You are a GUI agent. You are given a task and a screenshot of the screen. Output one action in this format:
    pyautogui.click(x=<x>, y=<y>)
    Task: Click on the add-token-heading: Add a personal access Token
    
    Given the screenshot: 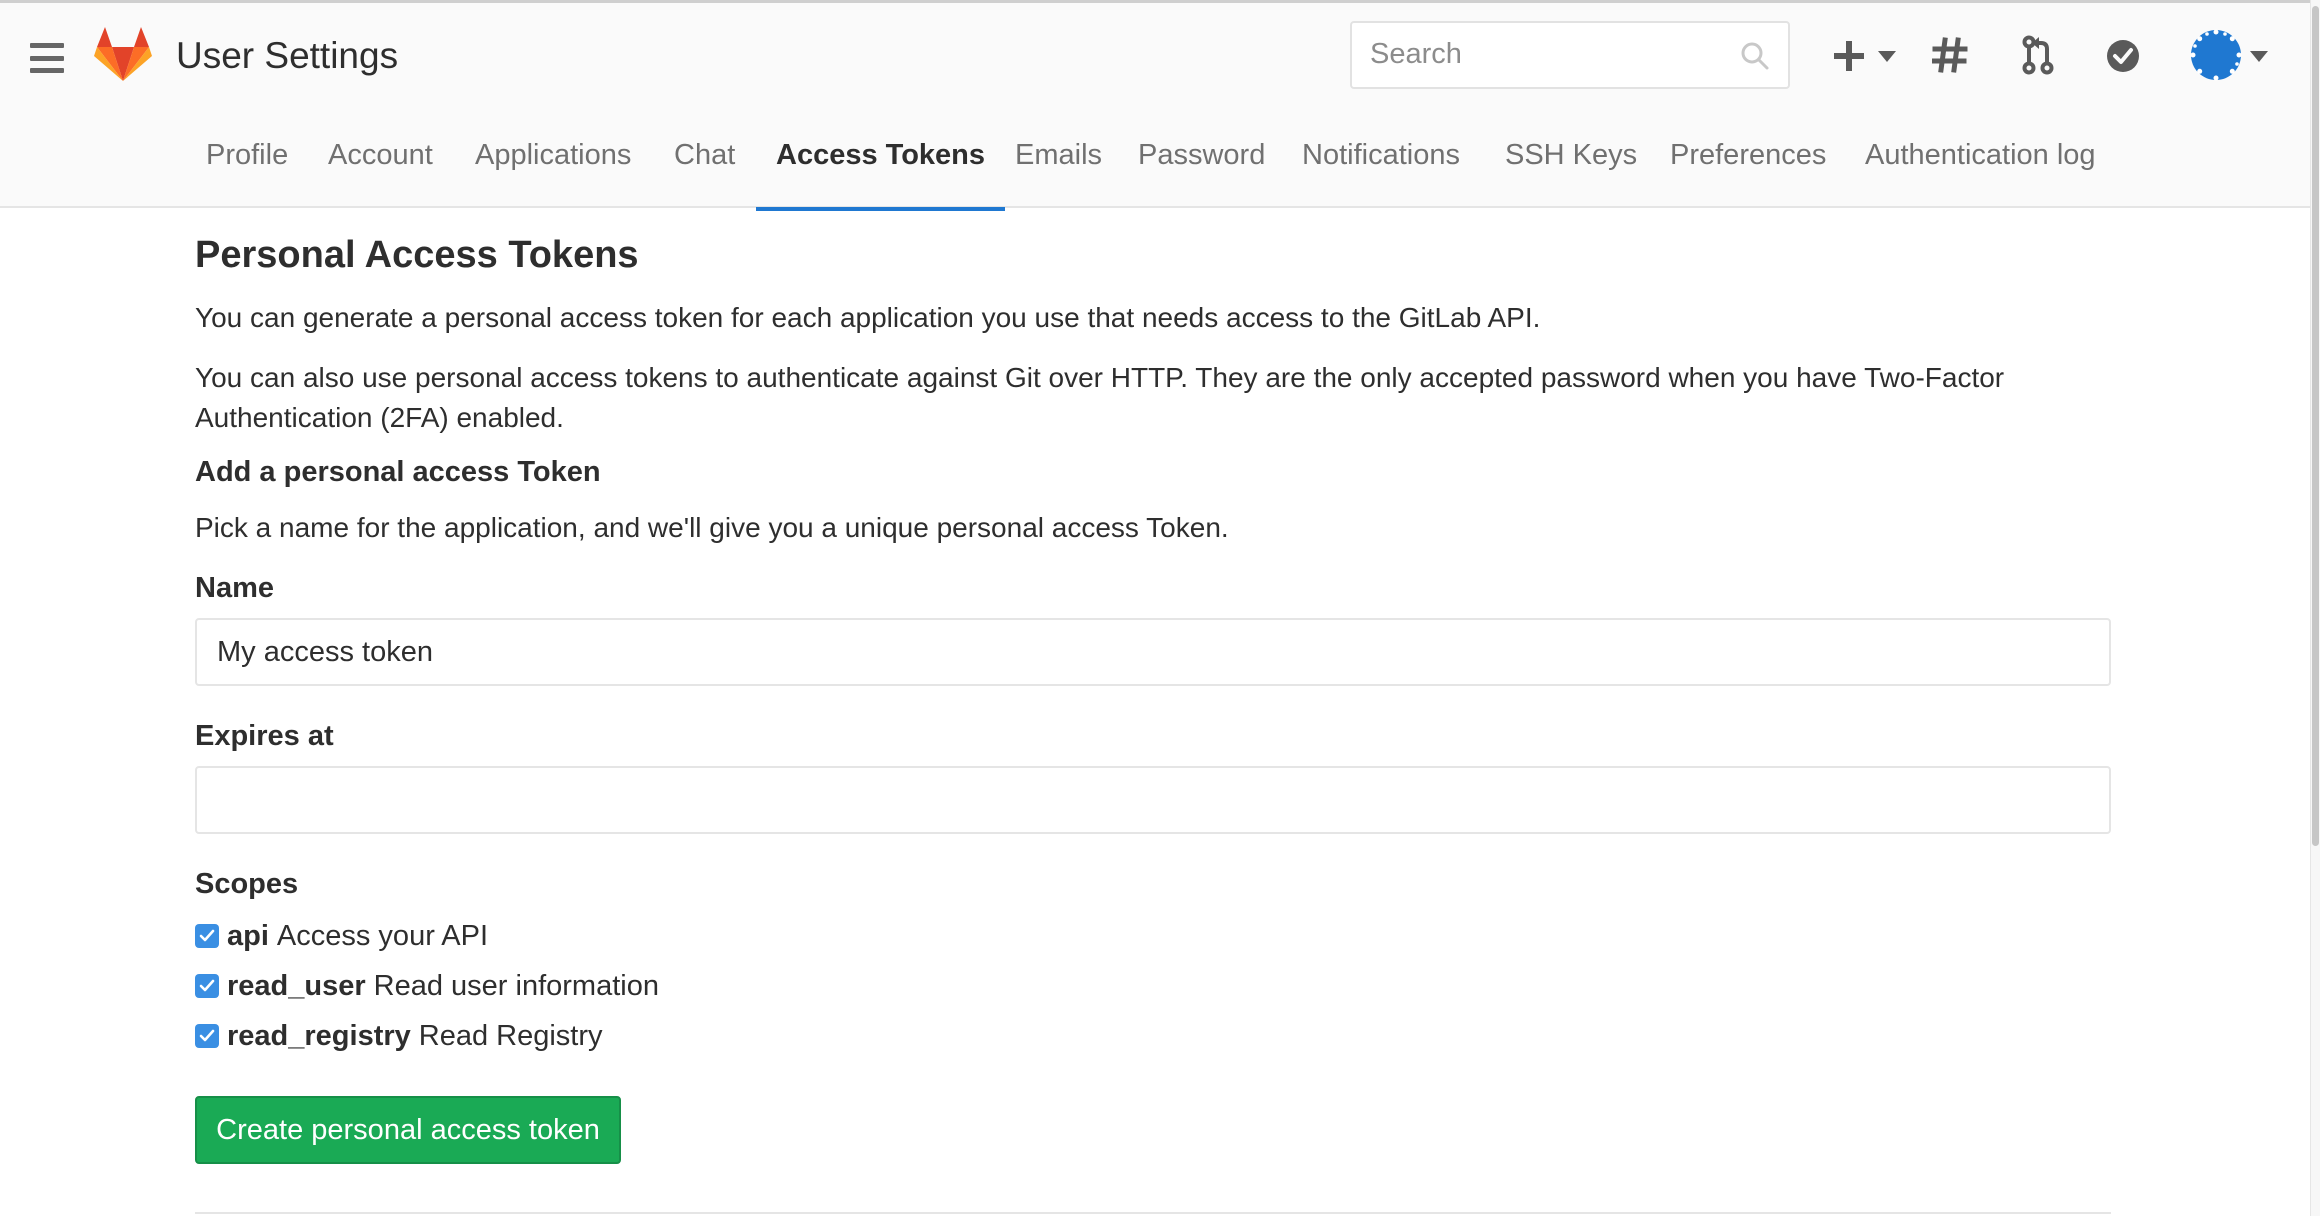 What is the action you would take?
    pyautogui.click(x=398, y=472)
    